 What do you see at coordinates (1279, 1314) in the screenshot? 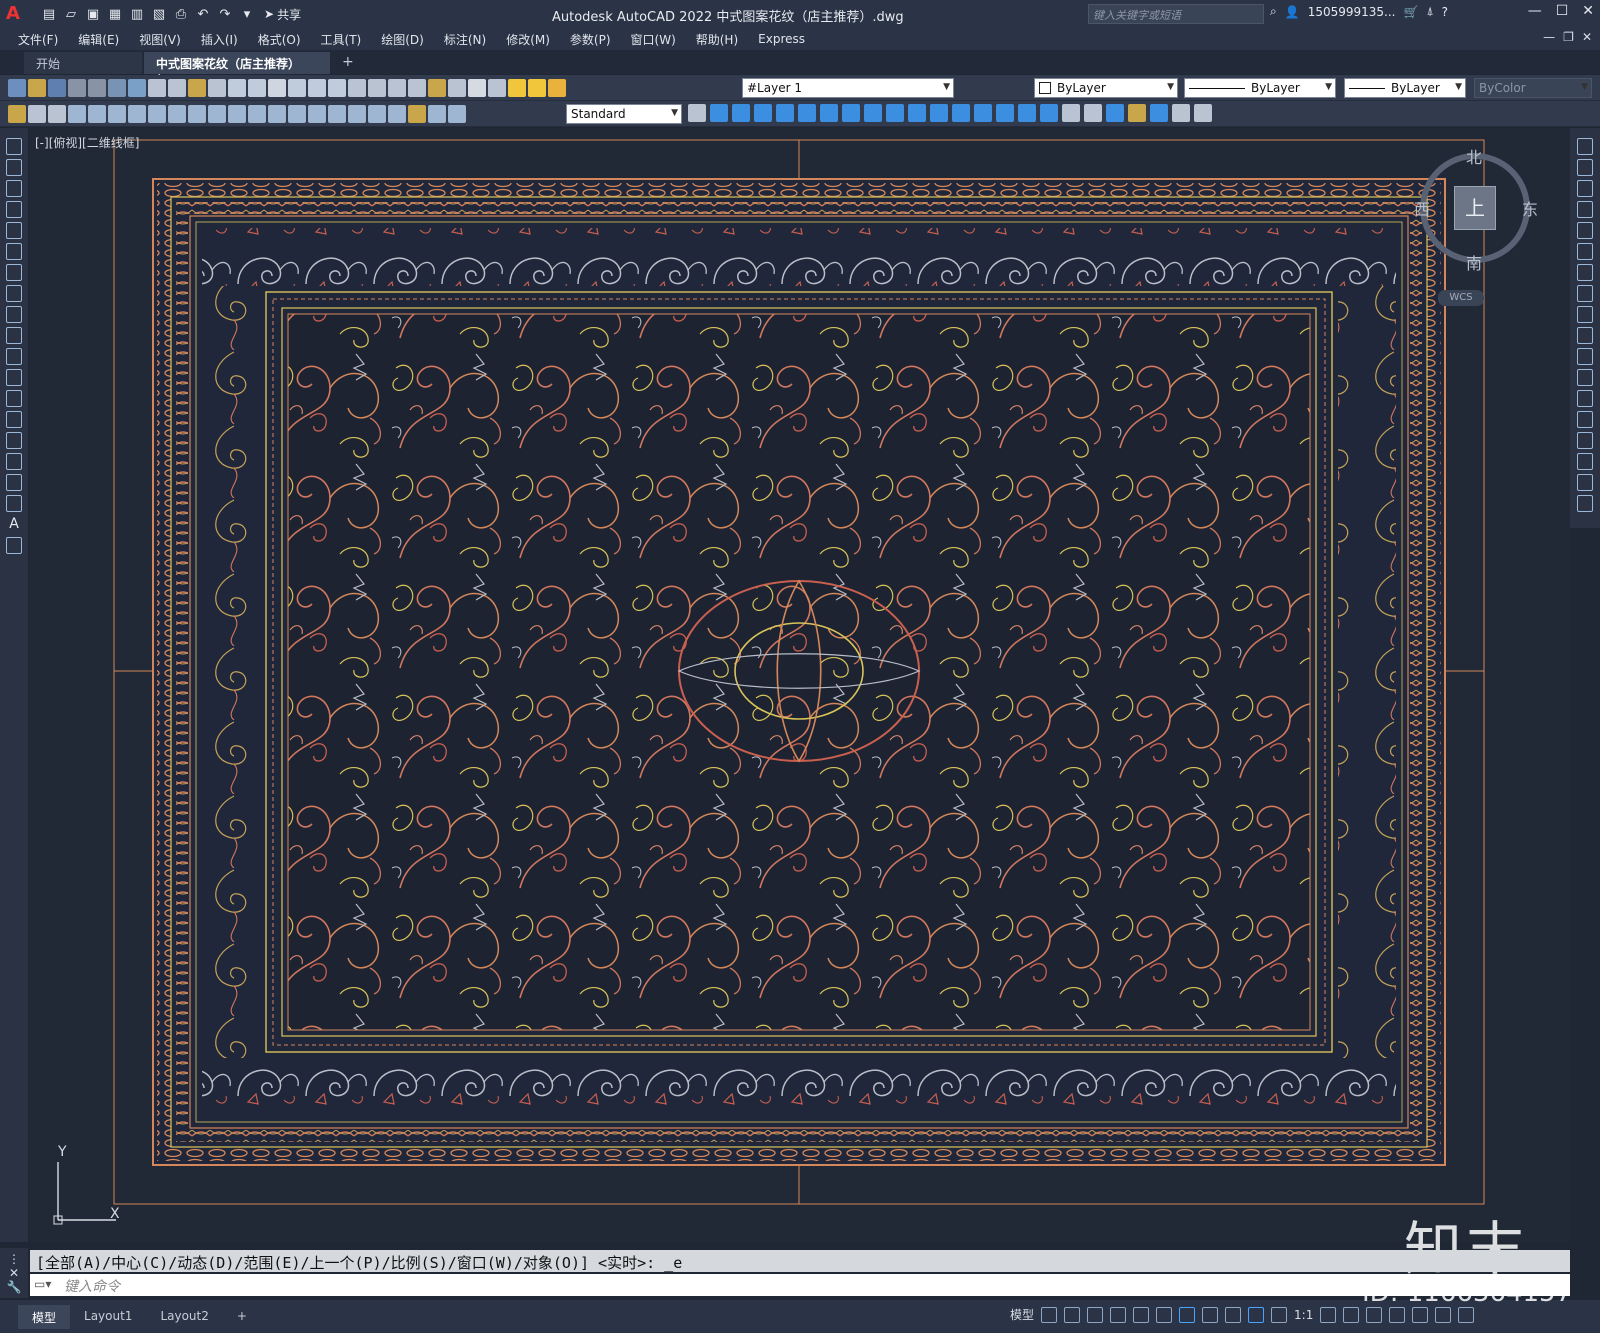
I see `auto-scale-icon` at bounding box center [1279, 1314].